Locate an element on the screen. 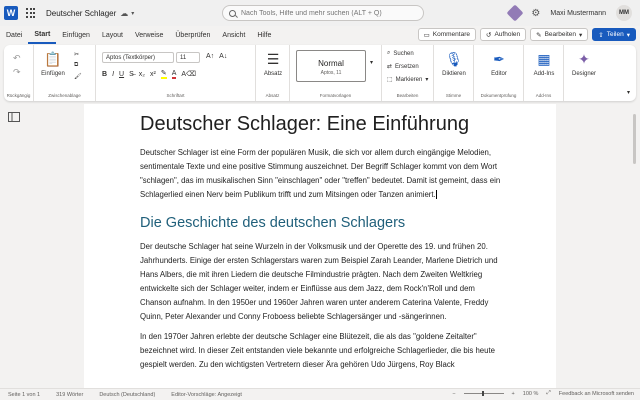  dictate-button: 🎙 Diktieren is located at coordinates (454, 64).